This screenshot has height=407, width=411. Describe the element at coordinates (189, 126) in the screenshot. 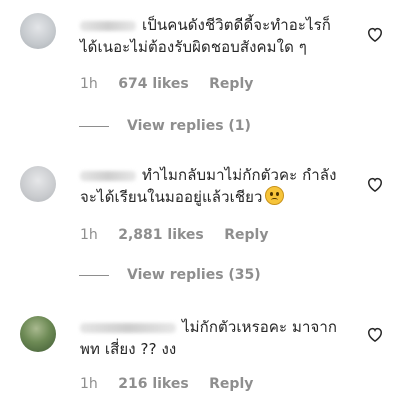

I see `view-replies-label: View replies (1)` at that location.